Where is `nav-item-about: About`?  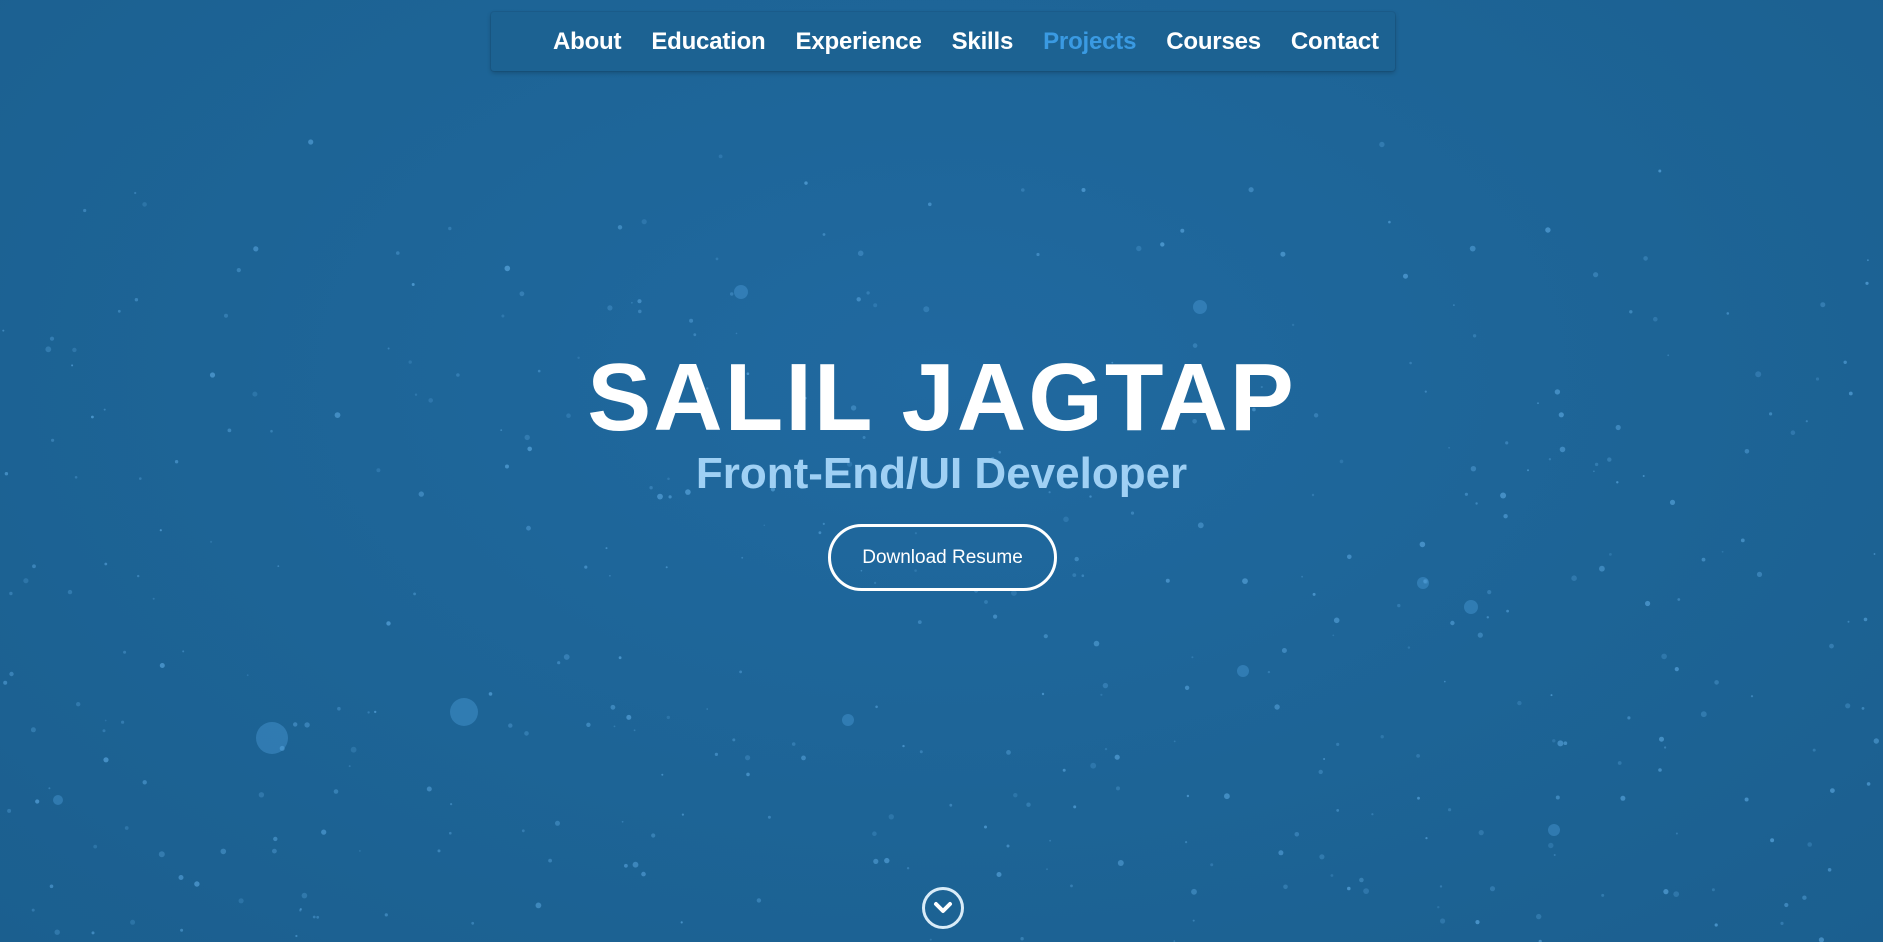
nav-item-about: About is located at coordinates (587, 42).